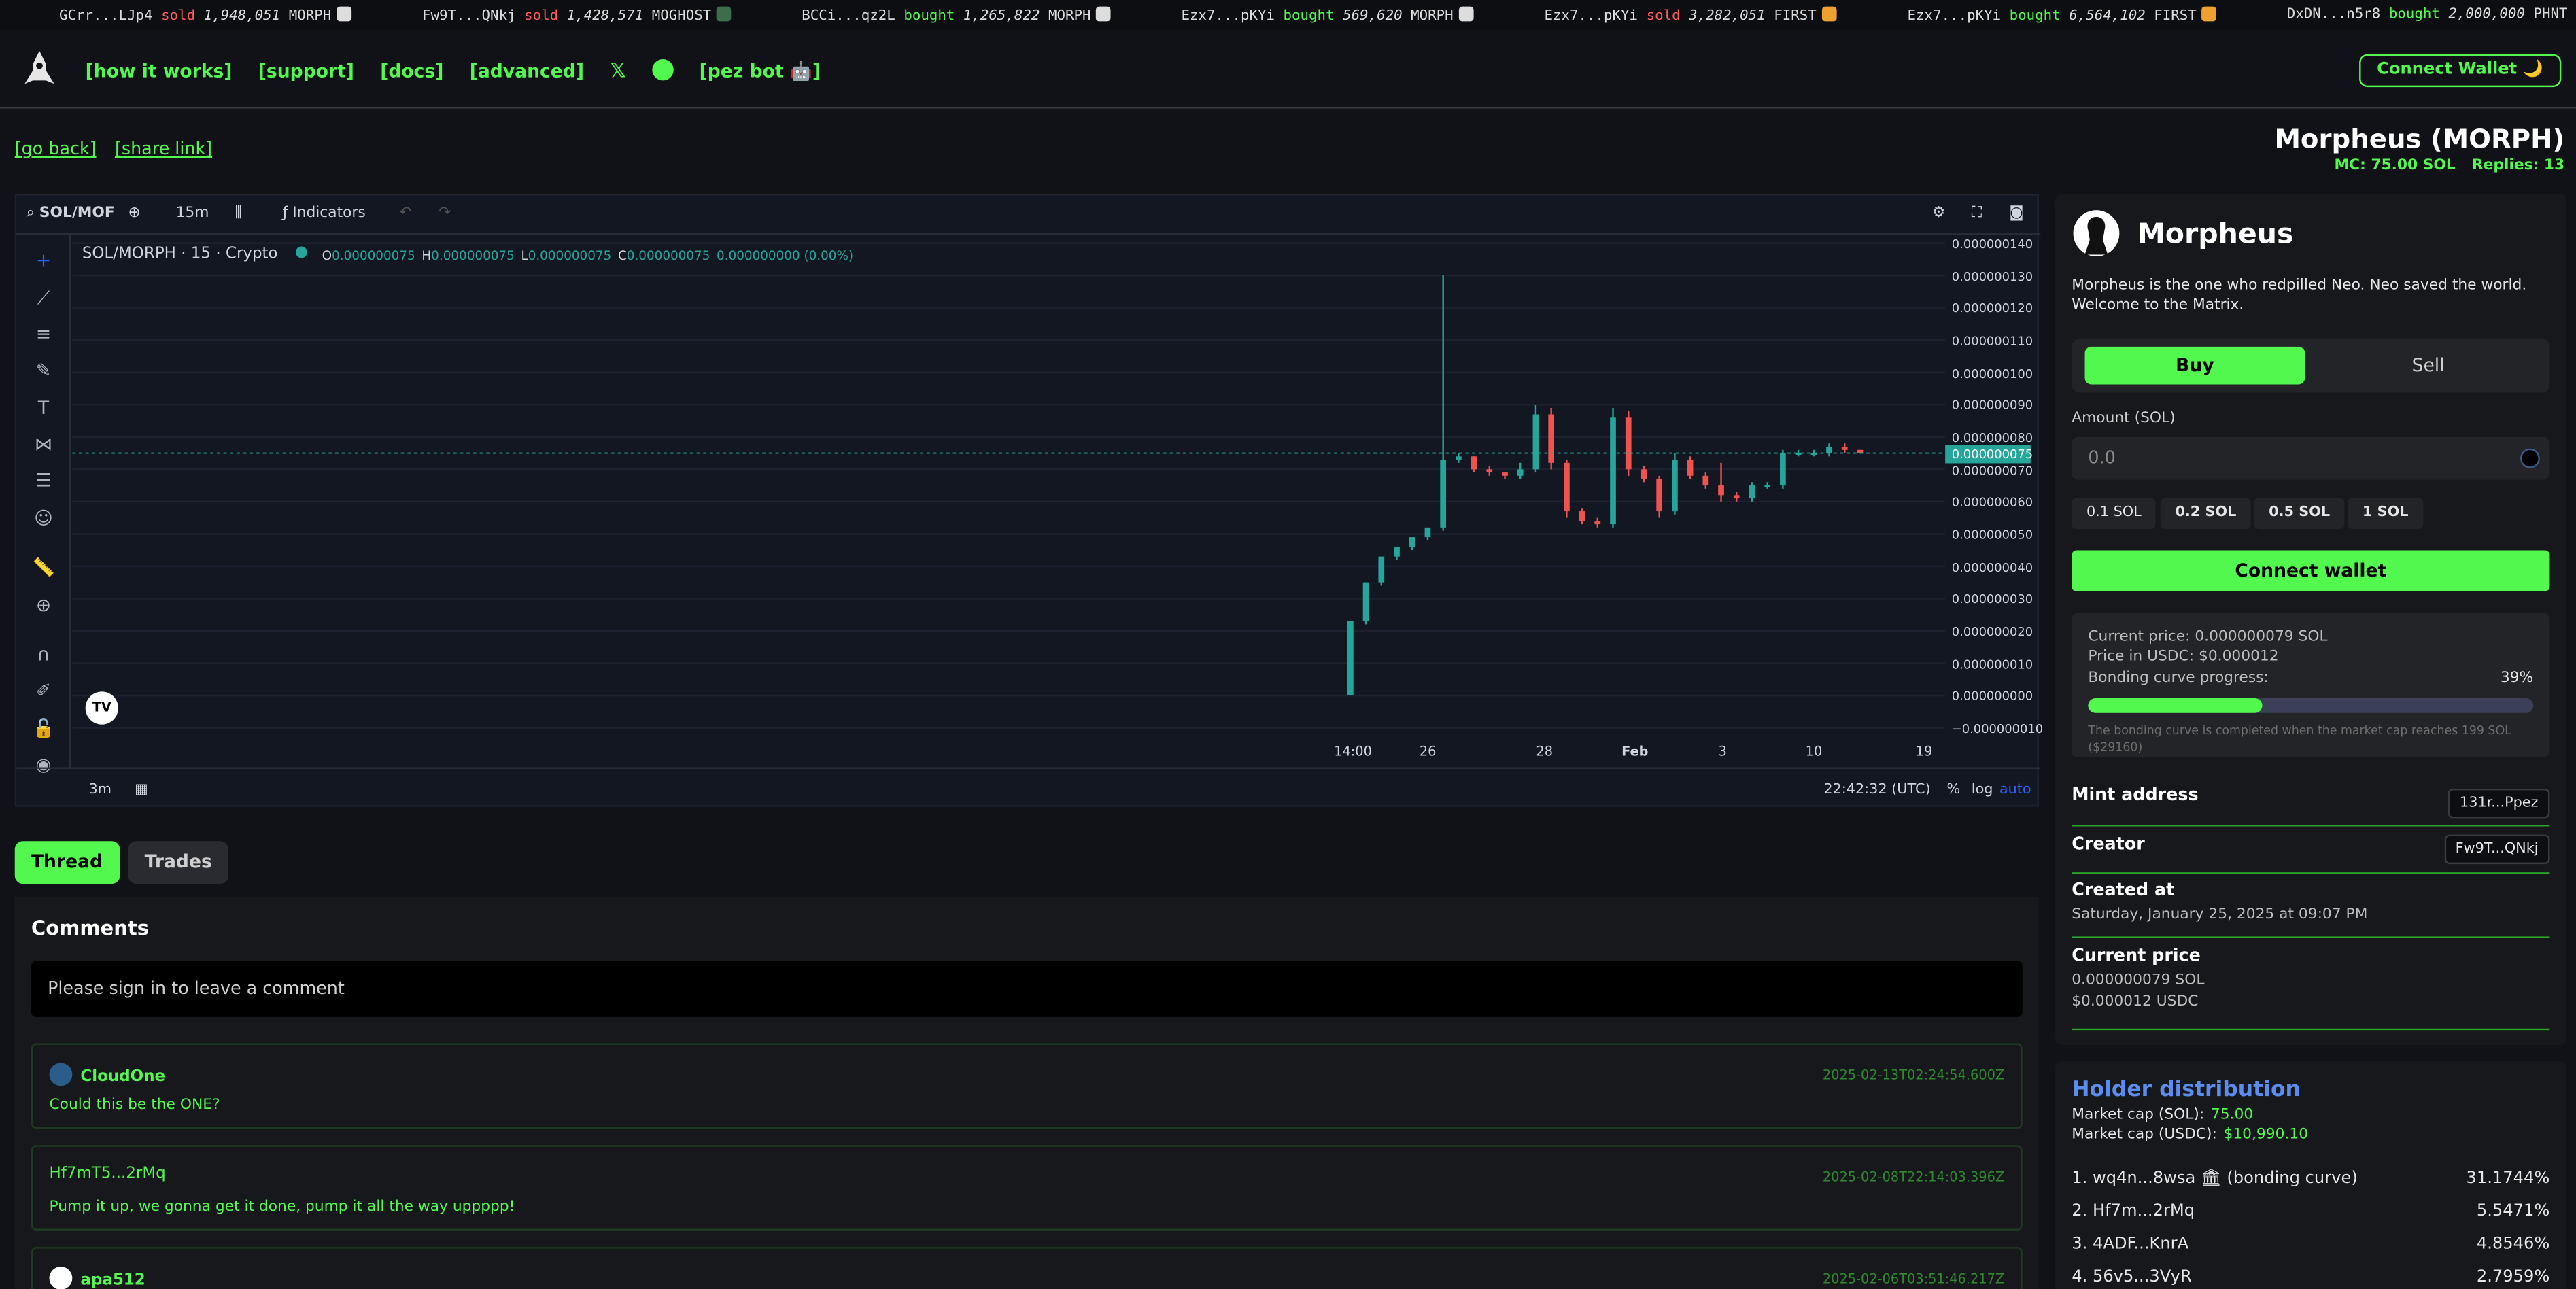 The height and width of the screenshot is (1289, 2576). What do you see at coordinates (239, 214) in the screenshot?
I see `candle-type-icon: ⫼` at bounding box center [239, 214].